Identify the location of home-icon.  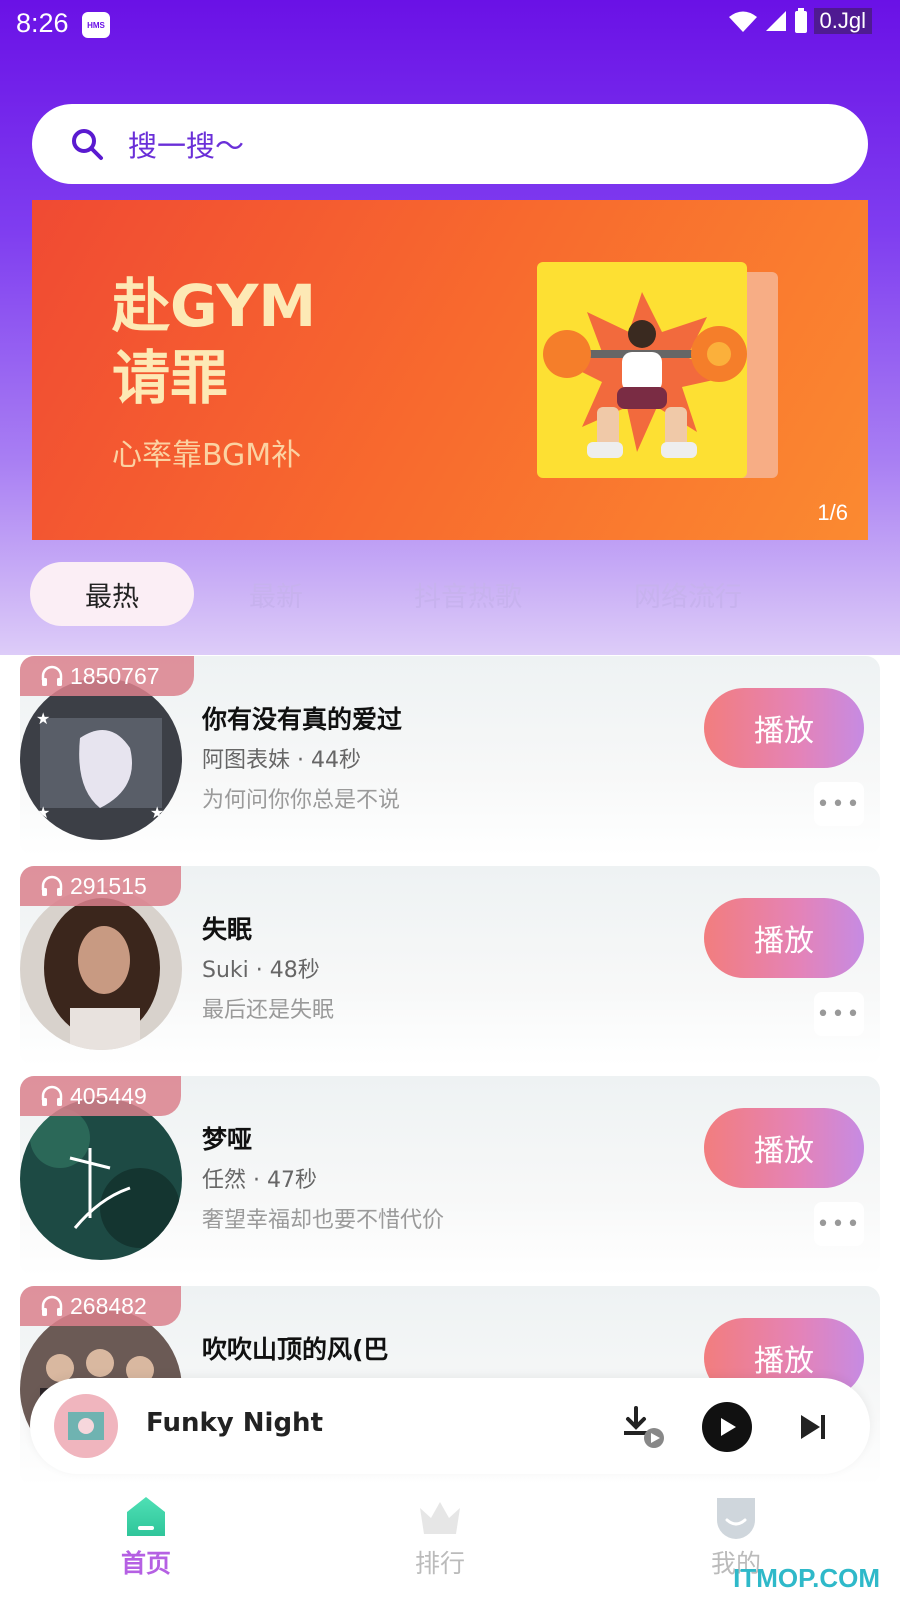
(146, 1516).